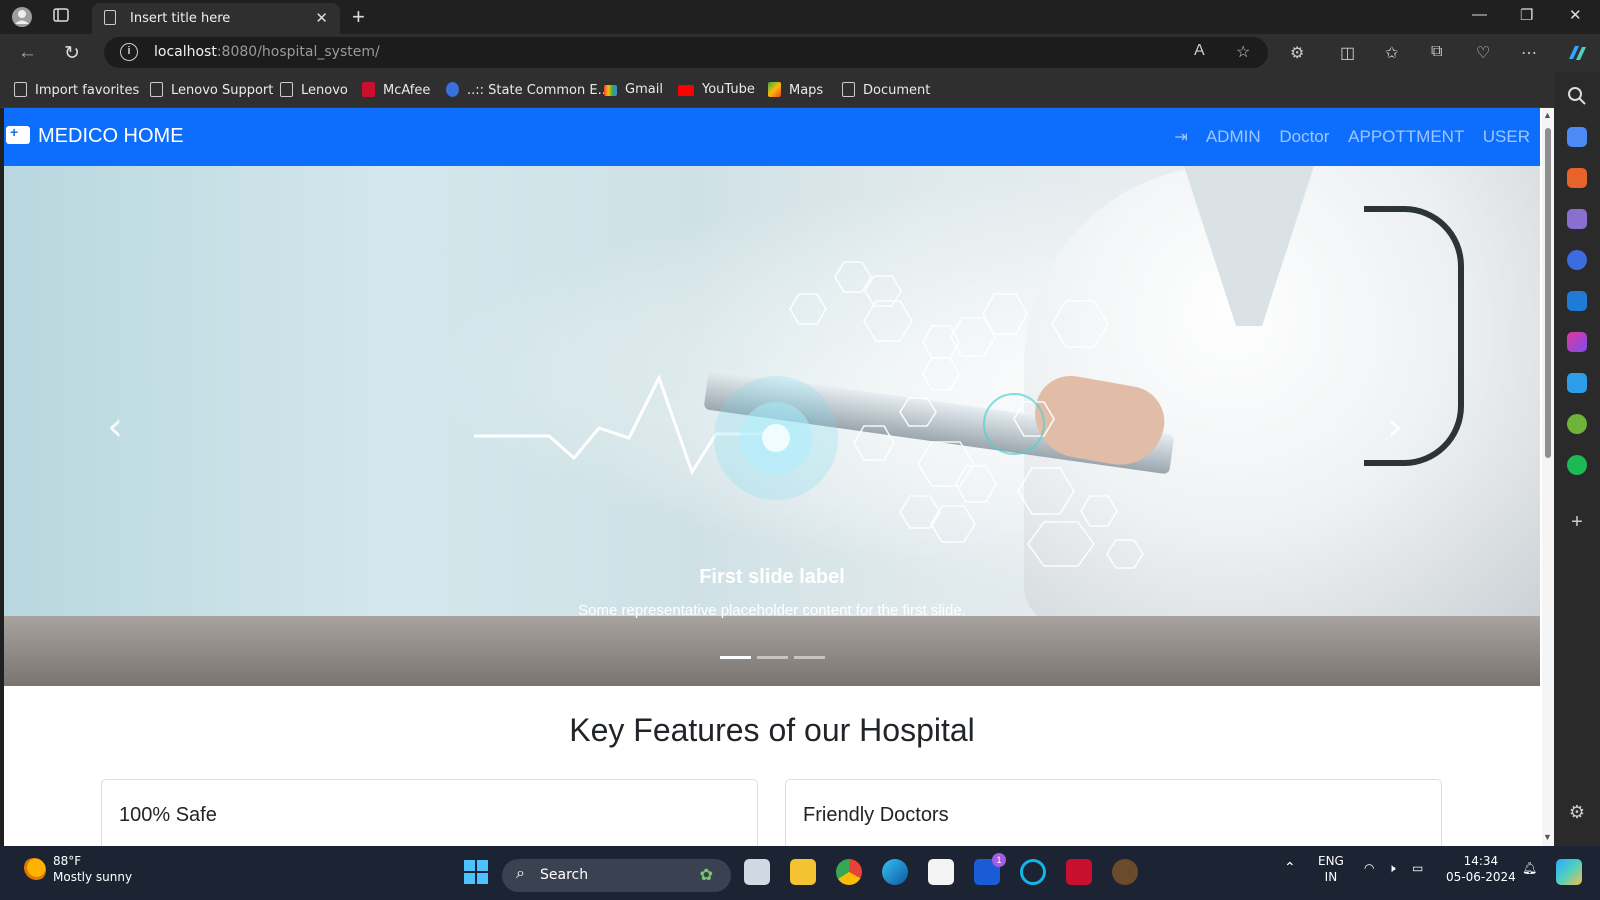 Image resolution: width=1600 pixels, height=900 pixels. Describe the element at coordinates (1577, 137) in the screenshot. I see `sidebar-shopping-icon` at that location.